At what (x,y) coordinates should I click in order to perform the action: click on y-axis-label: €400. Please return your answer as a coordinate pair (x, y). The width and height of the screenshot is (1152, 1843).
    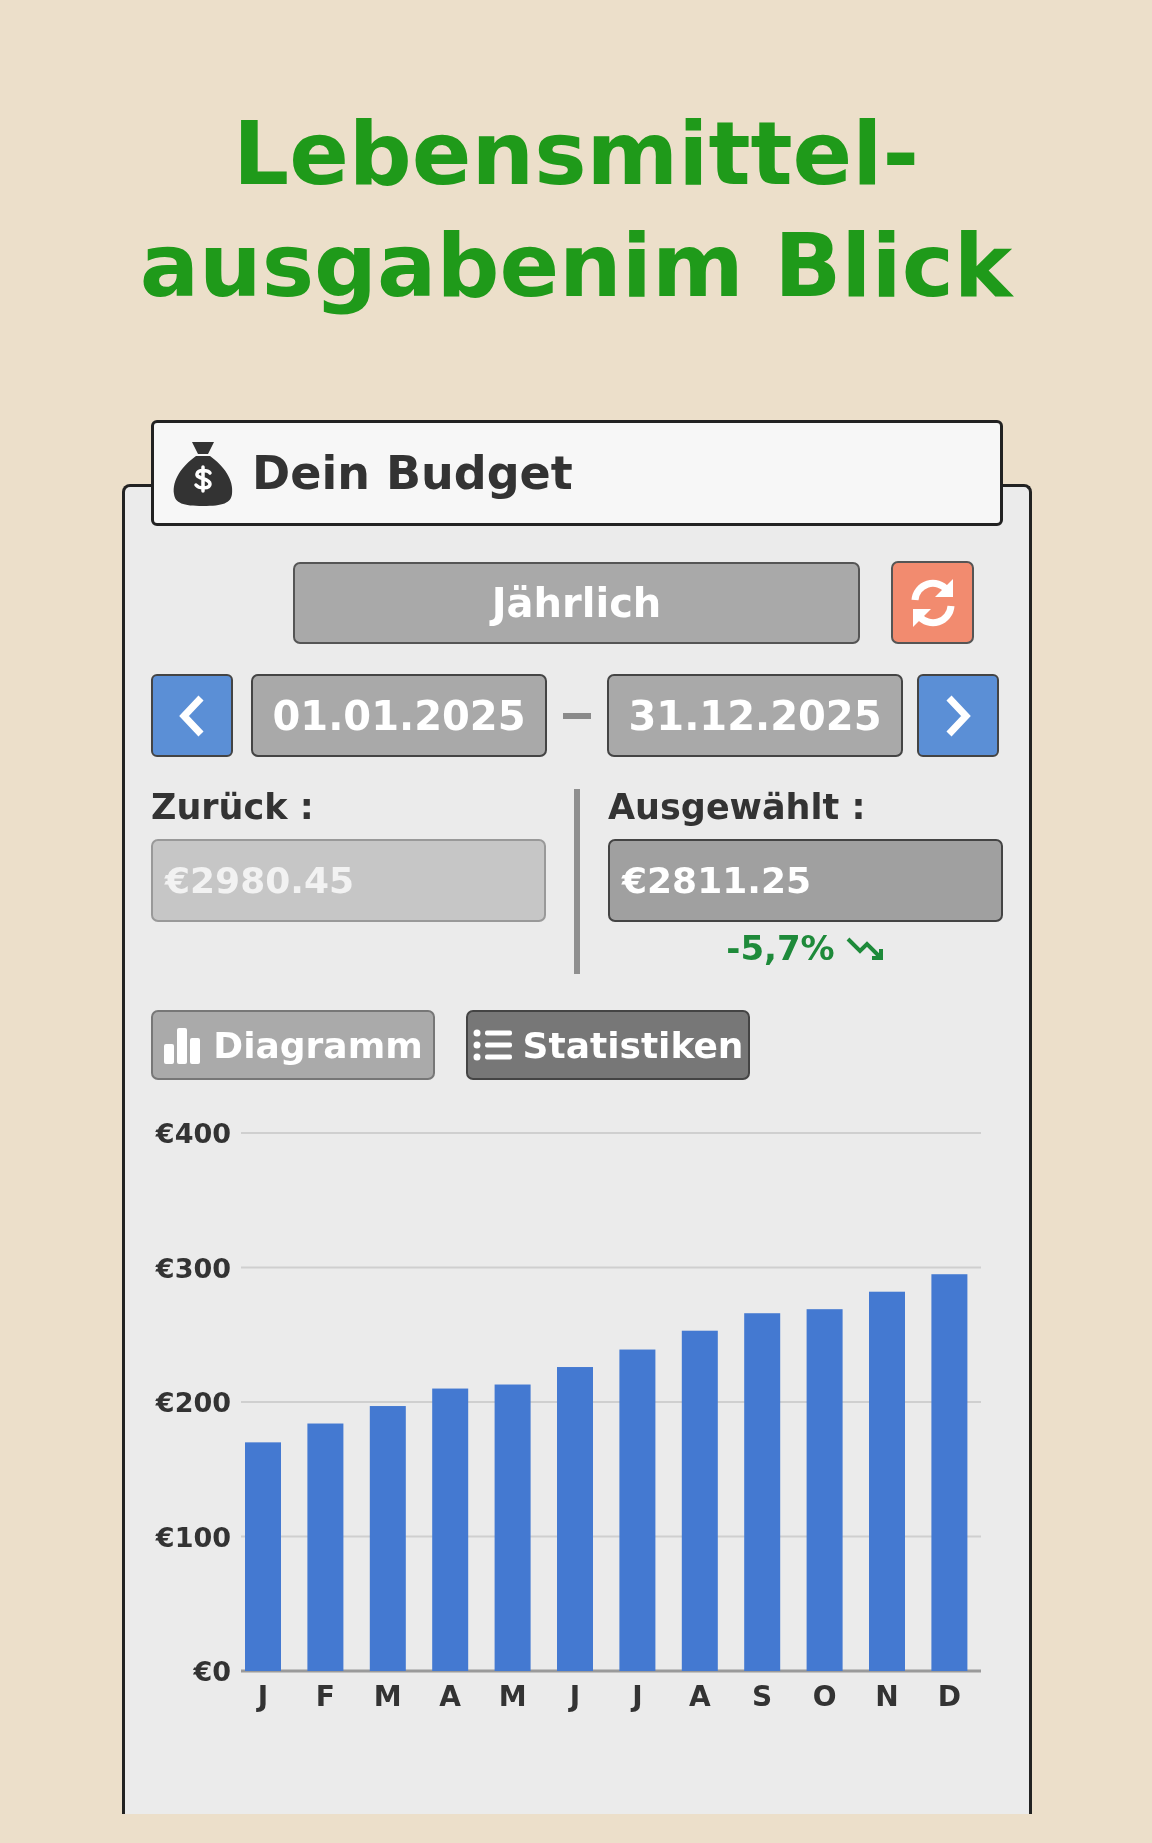
    Looking at the image, I should click on (193, 1133).